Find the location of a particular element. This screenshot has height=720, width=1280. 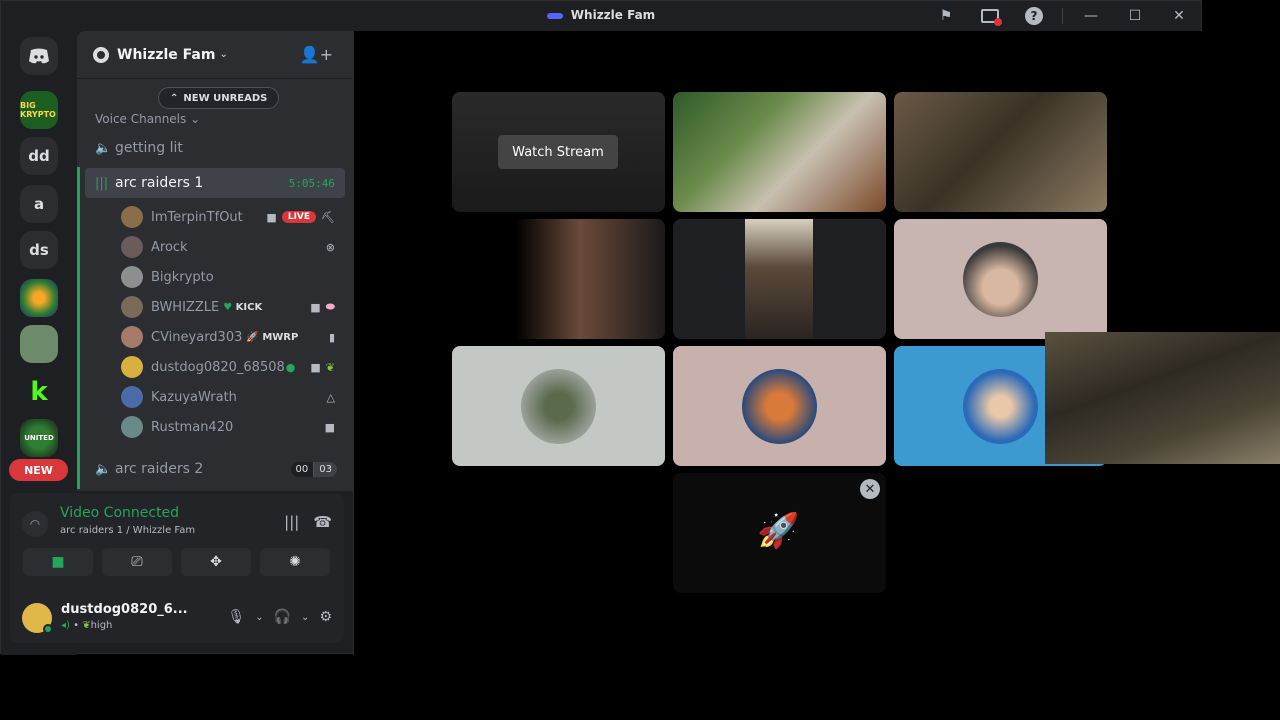

user-panel: dustdog0820_6... ◂) • ❦high 🎙 ⌄ 🎧 ⌄ ⚙ is located at coordinates (177, 619).